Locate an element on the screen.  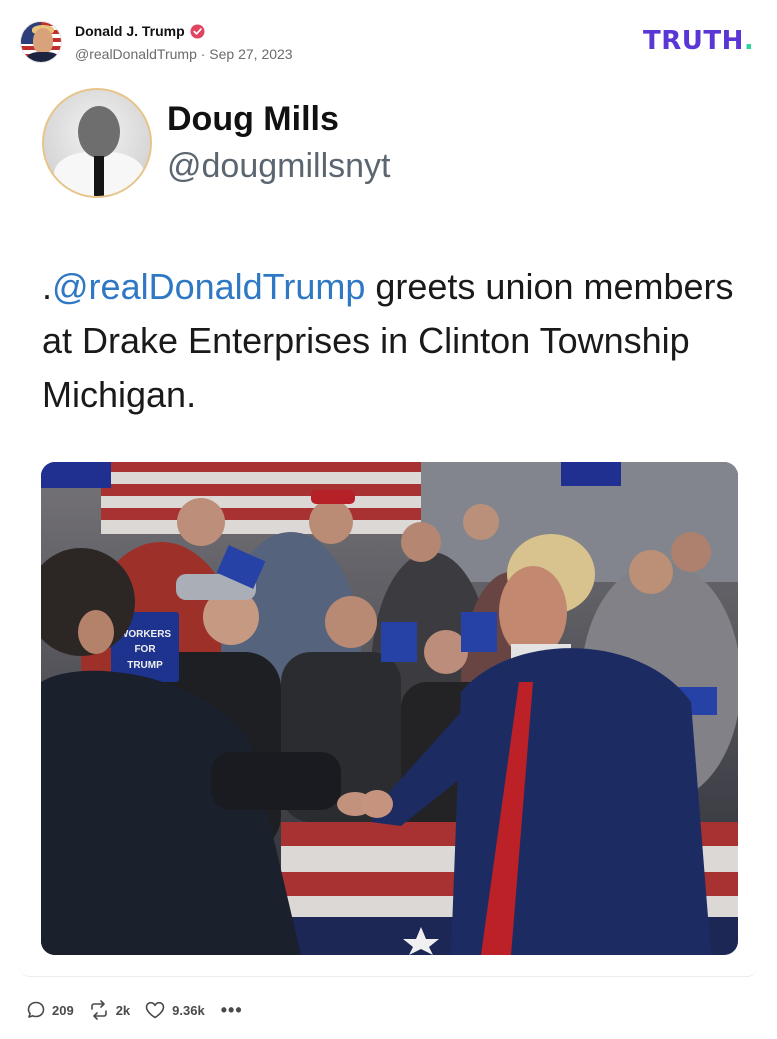
quoted-author-name: Doug Mills is located at coordinates (253, 119).